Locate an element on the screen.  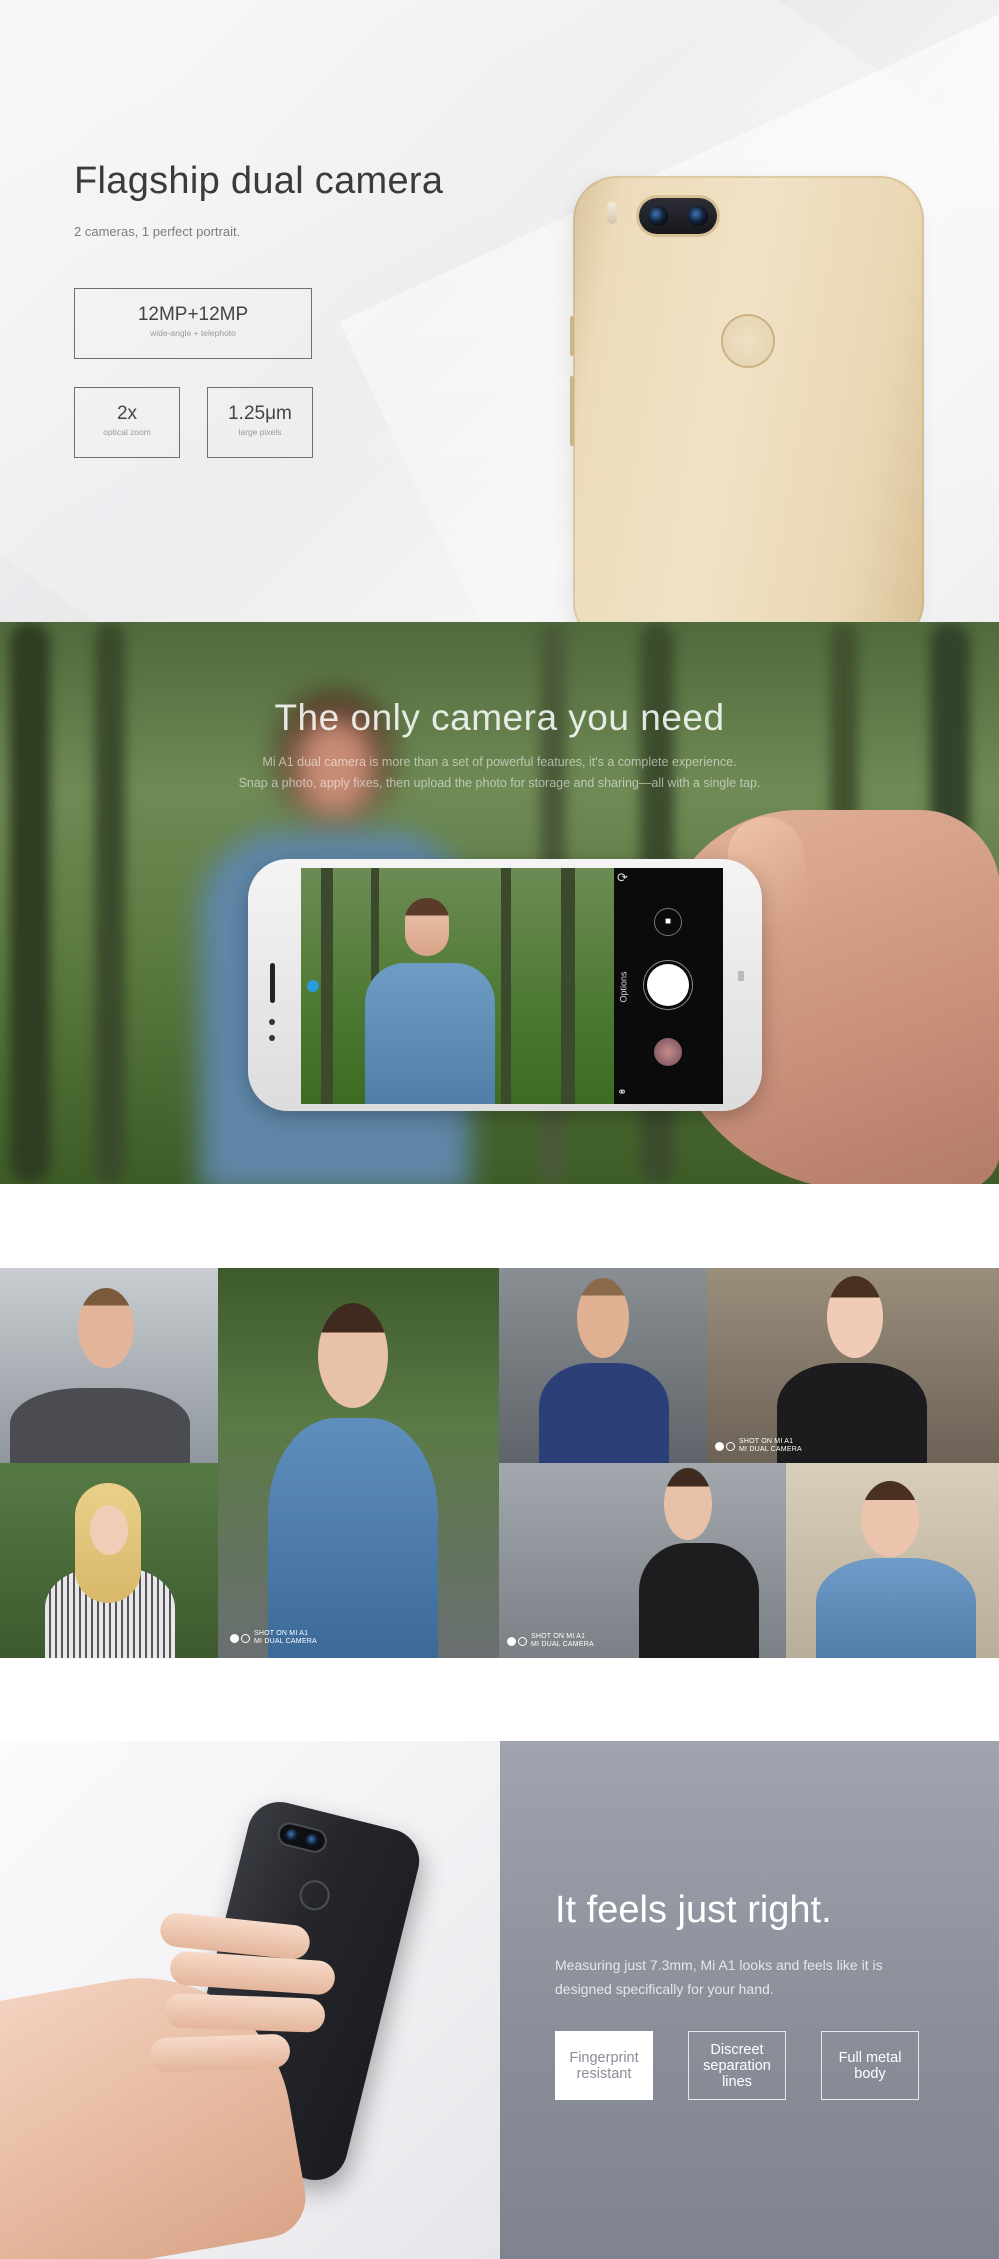
spec-caption: wide-angle + telephoto is located at coordinates (193, 333).